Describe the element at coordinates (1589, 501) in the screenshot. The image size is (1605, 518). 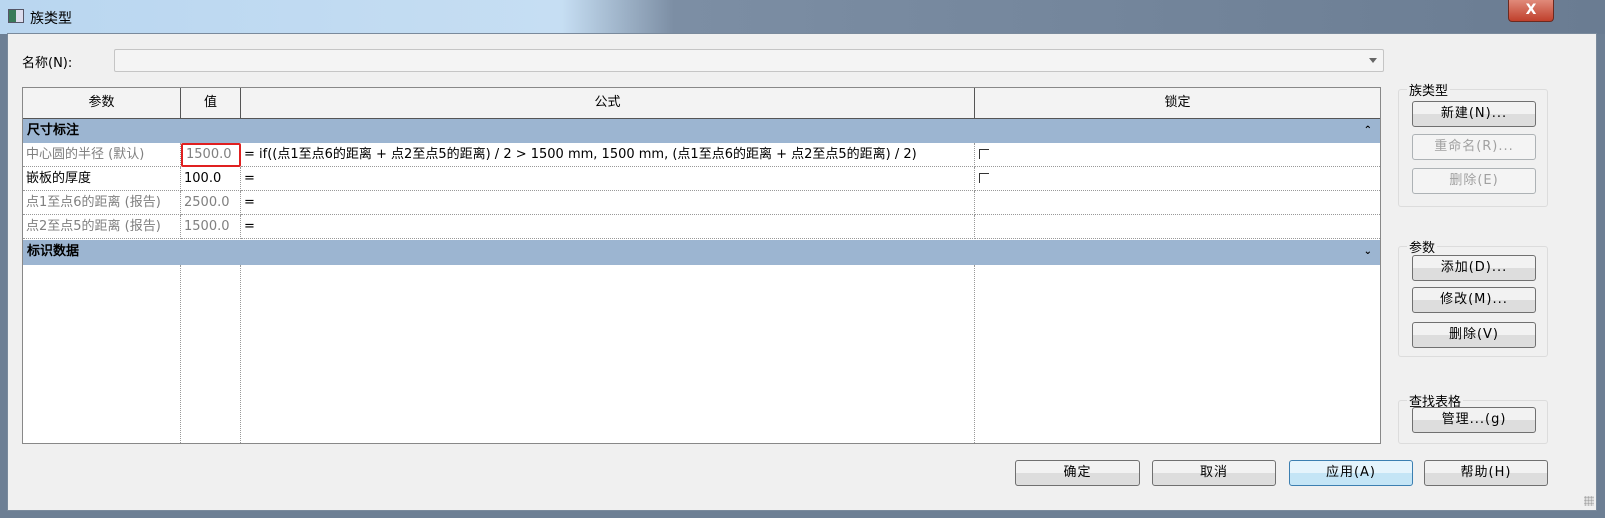
I see `resize-grip-icon` at that location.